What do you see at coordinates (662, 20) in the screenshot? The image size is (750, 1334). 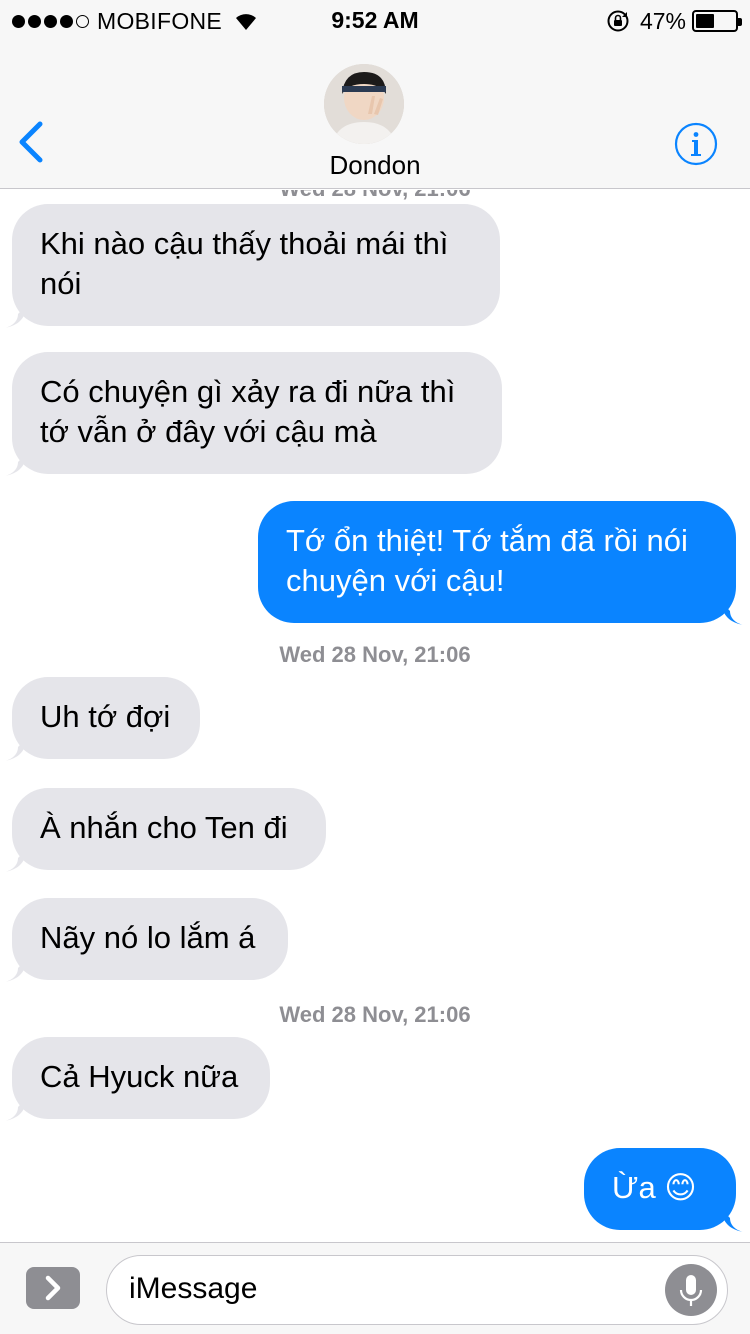 I see `battery-percent: 47%` at bounding box center [662, 20].